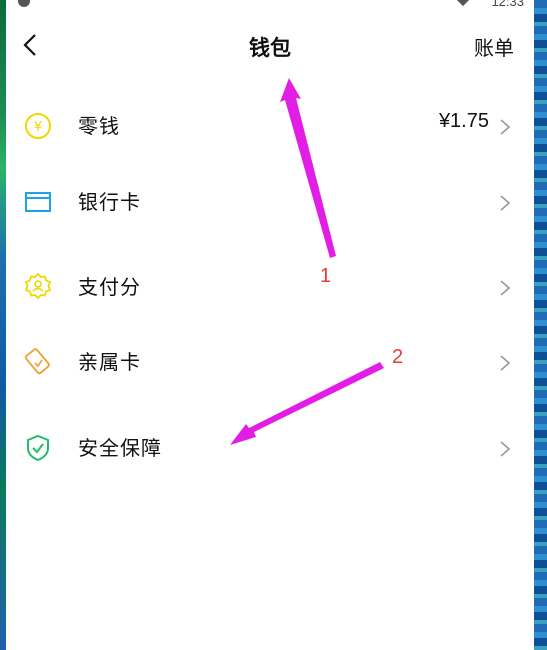 The width and height of the screenshot is (547, 650). What do you see at coordinates (270, 6) in the screenshot?
I see `status-bar: 12:33` at bounding box center [270, 6].